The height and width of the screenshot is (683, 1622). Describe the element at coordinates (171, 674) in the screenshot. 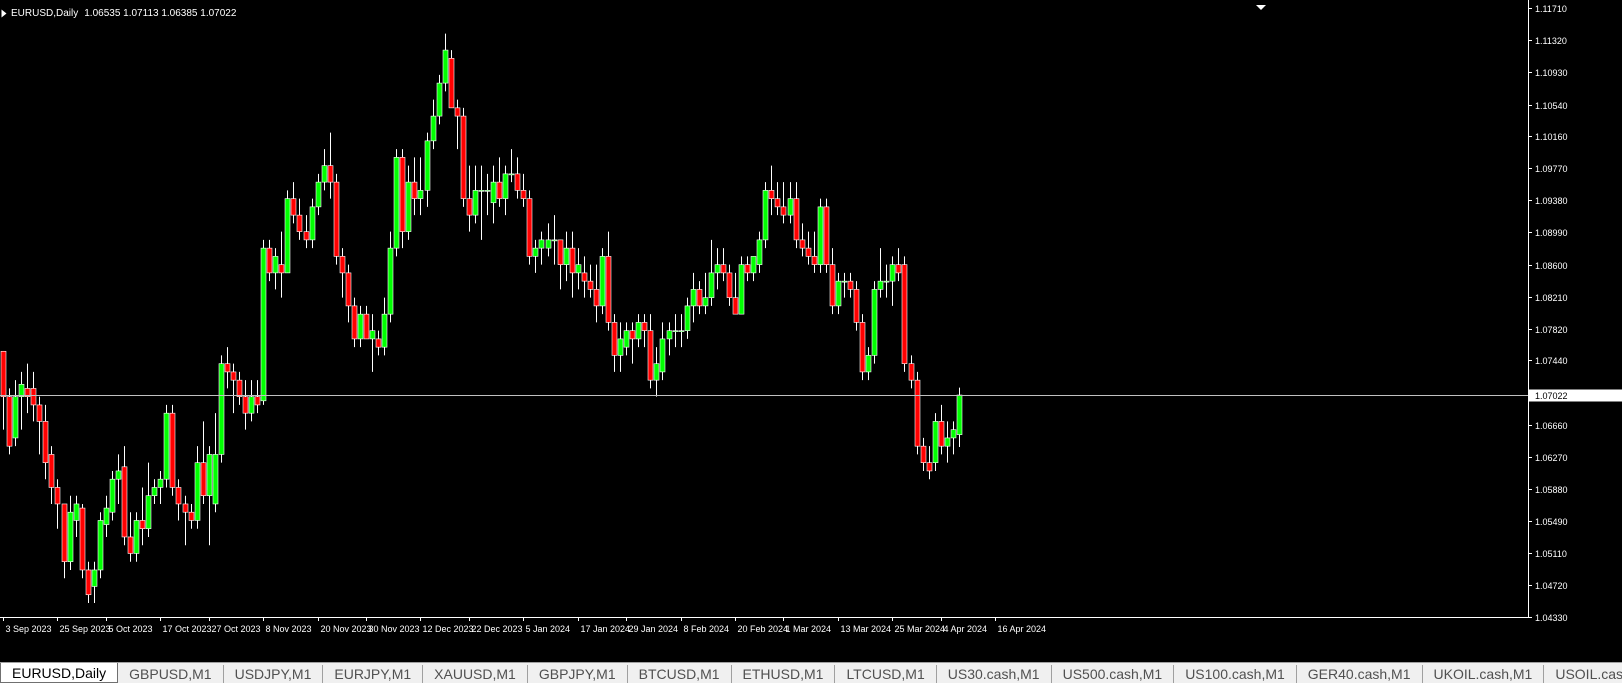

I see `chart-tab-1: GBPUSD,M1` at that location.